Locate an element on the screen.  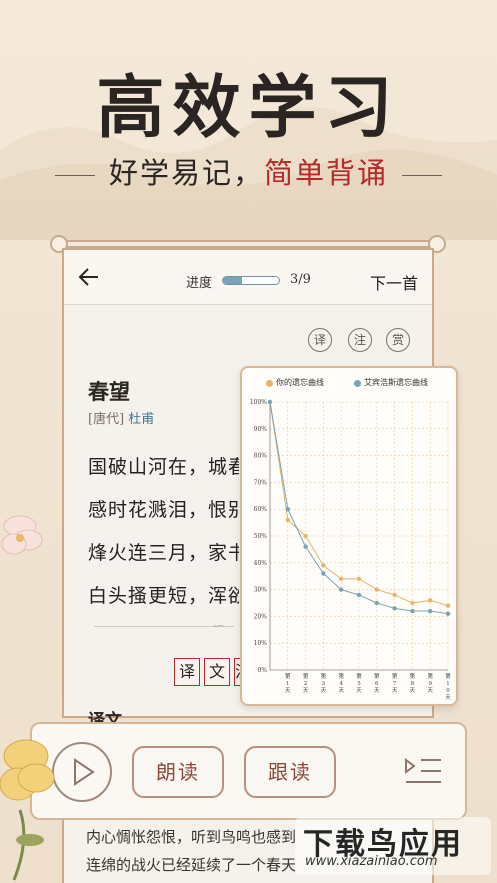
tool-annotate: 注 is located at coordinates (360, 340).